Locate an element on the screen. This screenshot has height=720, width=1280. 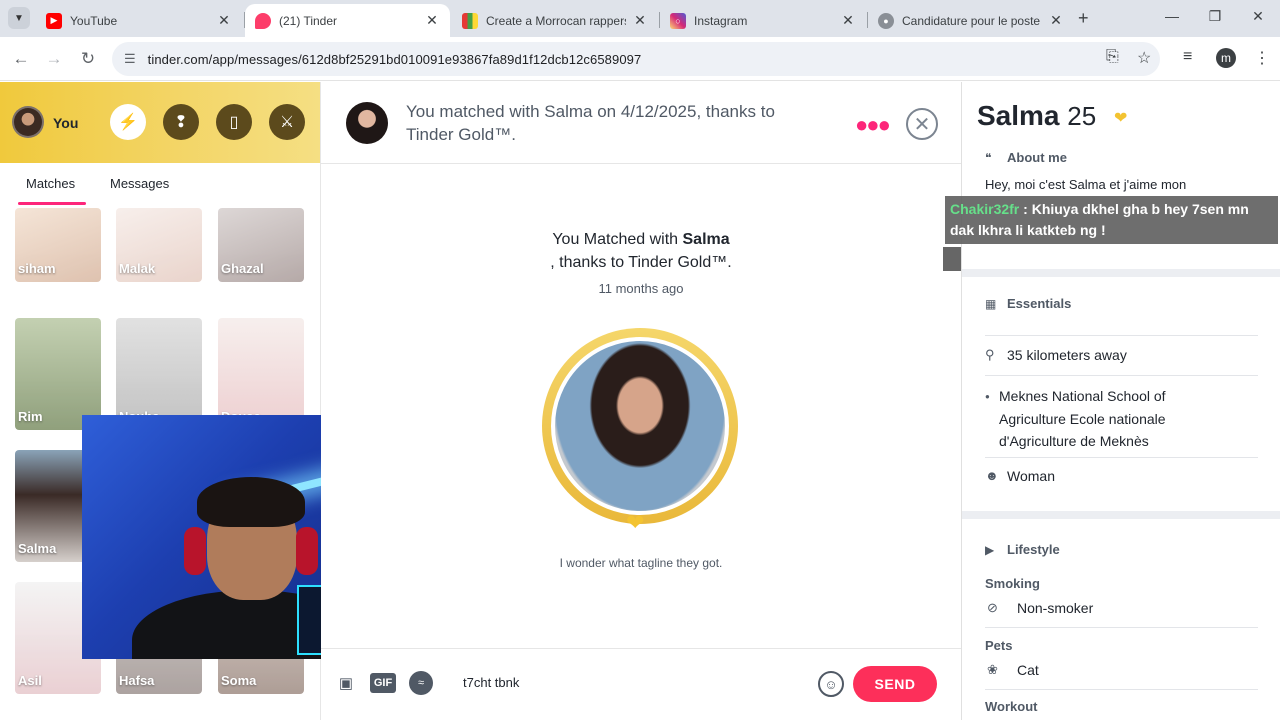
tab-title: Candidature pour le poste is located at coordinates (971, 20).